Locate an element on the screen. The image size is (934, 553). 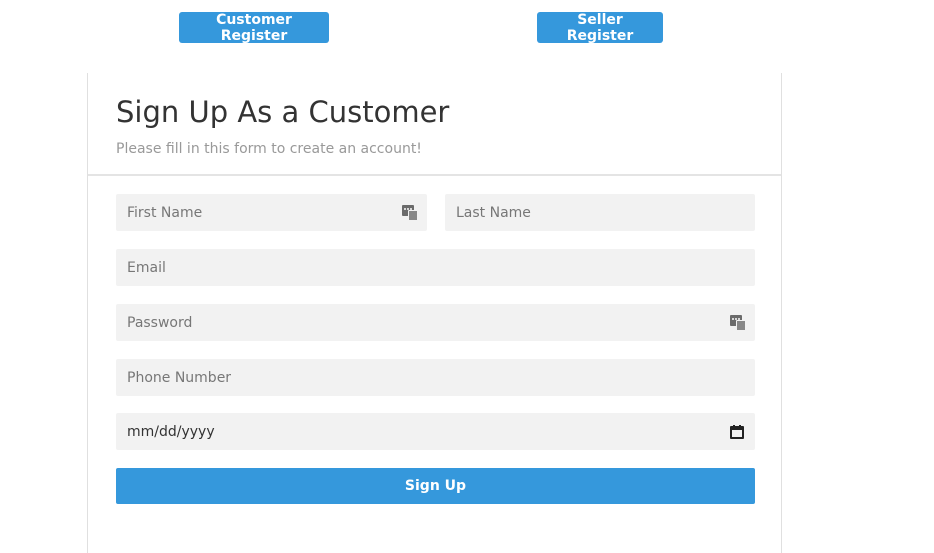
seller-register-button: Seller Register is located at coordinates (600, 28).